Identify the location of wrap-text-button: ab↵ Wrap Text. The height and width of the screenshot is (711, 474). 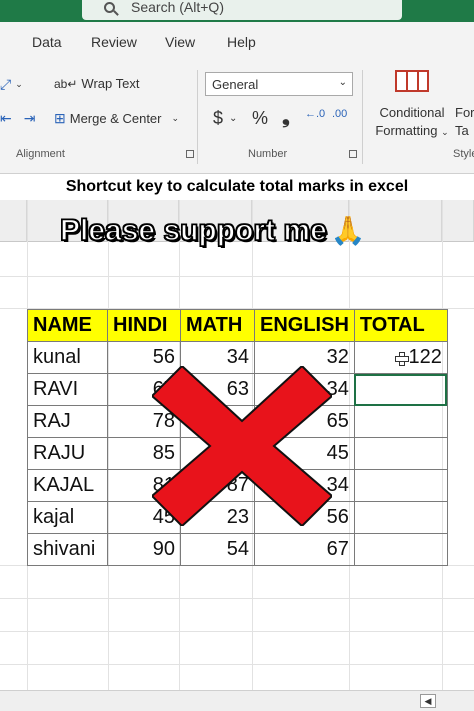
(96, 83).